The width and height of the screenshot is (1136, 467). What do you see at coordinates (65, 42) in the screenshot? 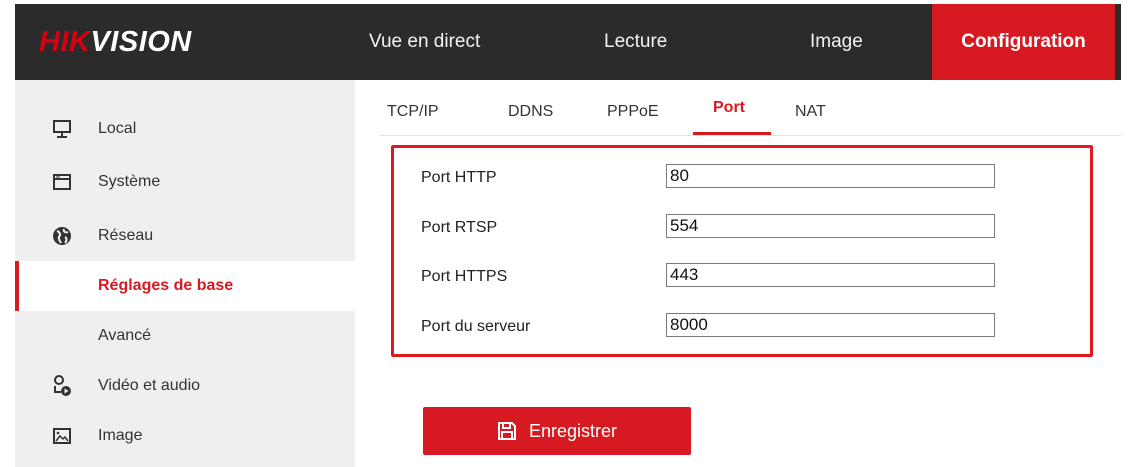
I see `logo-part-hik: HIK` at bounding box center [65, 42].